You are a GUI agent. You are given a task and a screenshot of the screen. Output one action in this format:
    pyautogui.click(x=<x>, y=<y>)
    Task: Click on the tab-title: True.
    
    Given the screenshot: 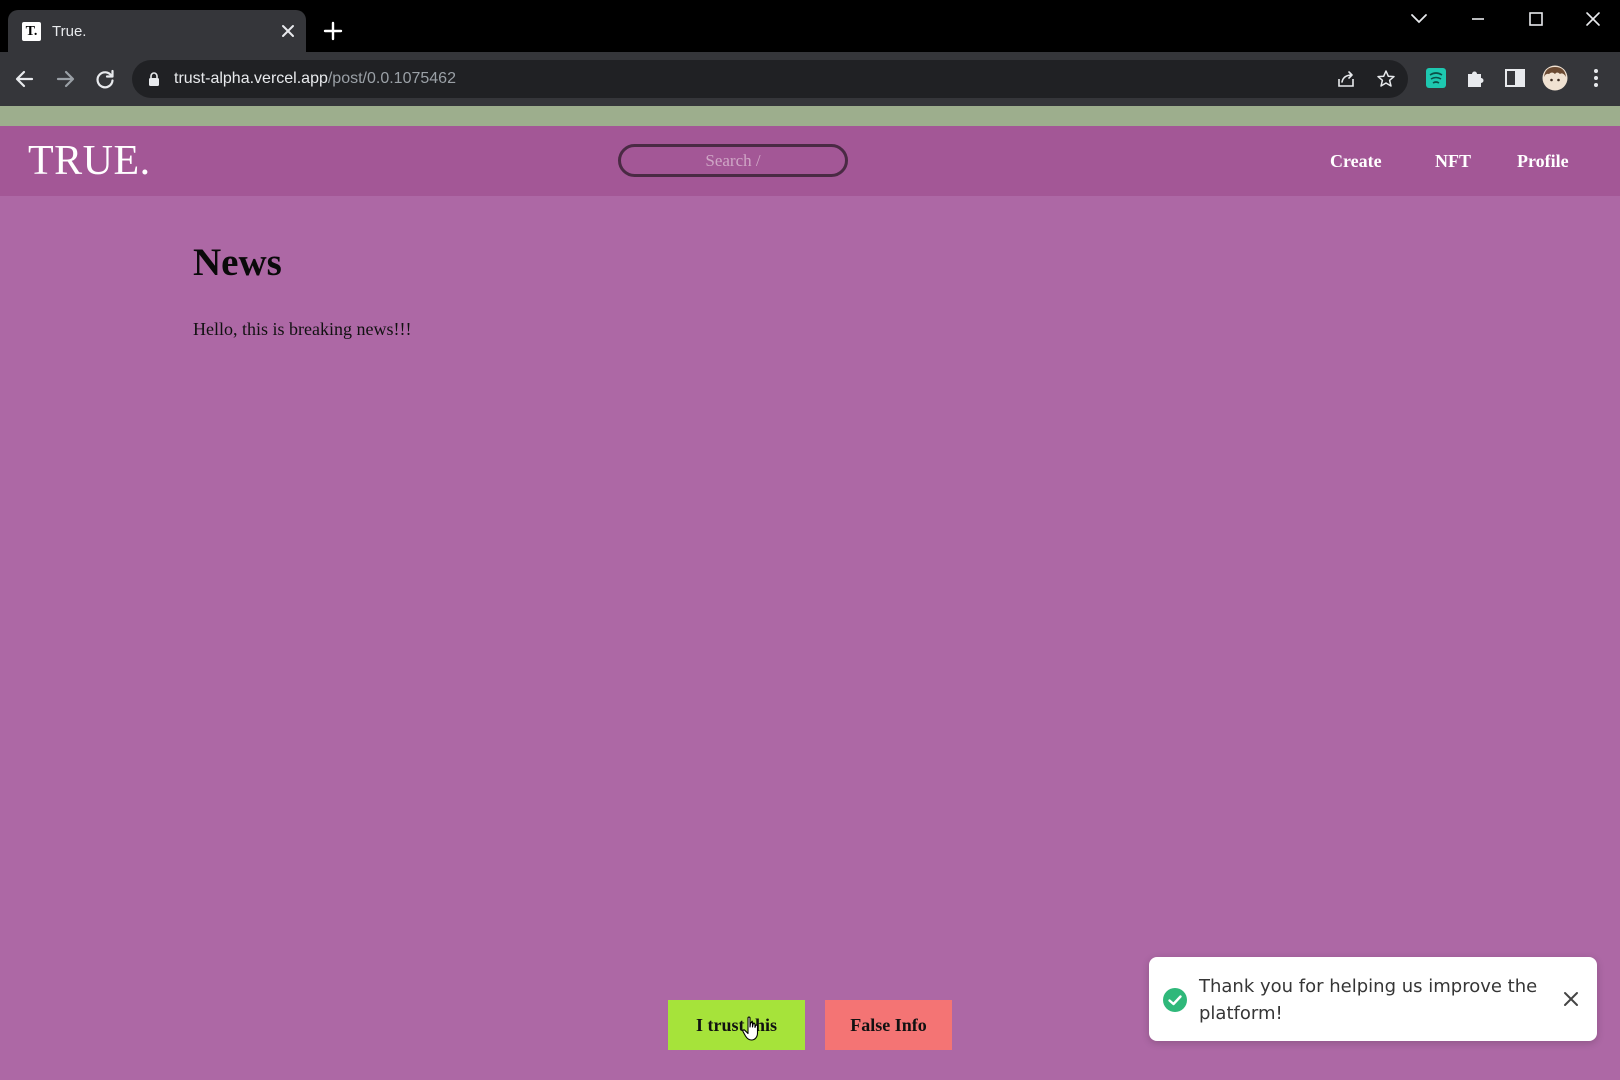 What is the action you would take?
    pyautogui.click(x=69, y=31)
    